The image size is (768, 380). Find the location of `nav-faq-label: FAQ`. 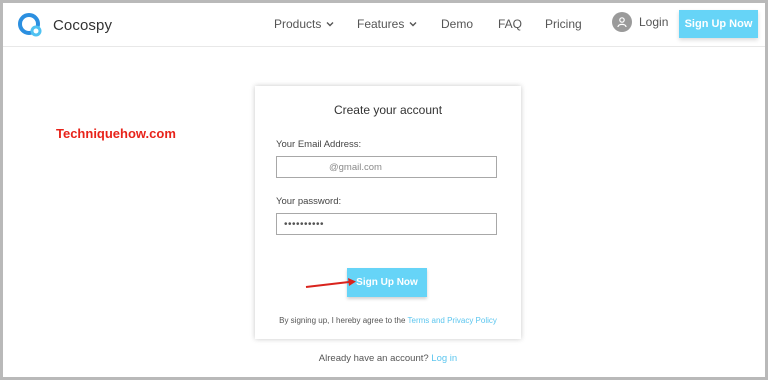

nav-faq-label: FAQ is located at coordinates (510, 24).